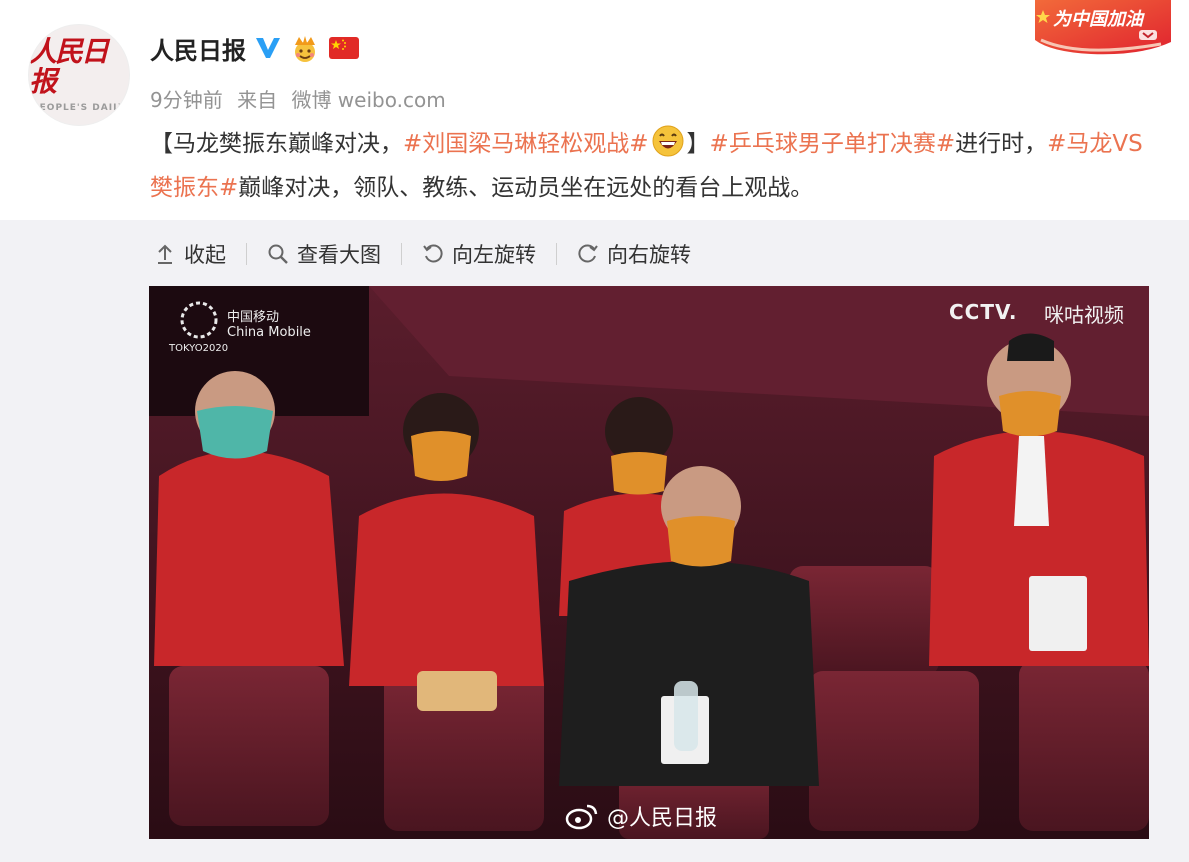 The image size is (1189, 862). Describe the element at coordinates (368, 100) in the screenshot. I see `post-source: 微博 weibo.com` at that location.